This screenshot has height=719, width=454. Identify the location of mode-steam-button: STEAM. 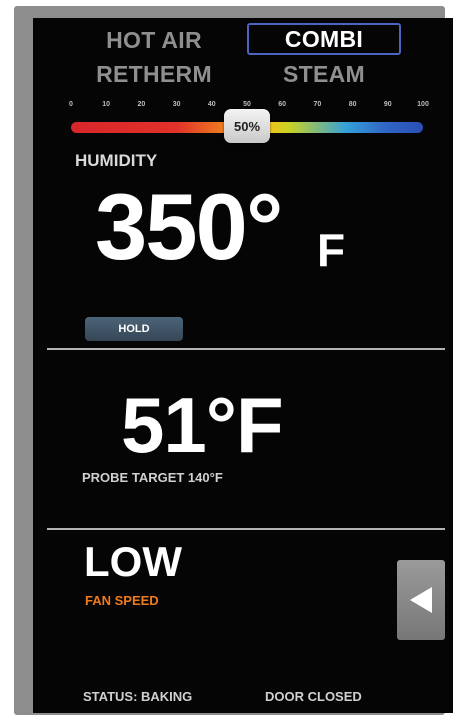
(324, 74).